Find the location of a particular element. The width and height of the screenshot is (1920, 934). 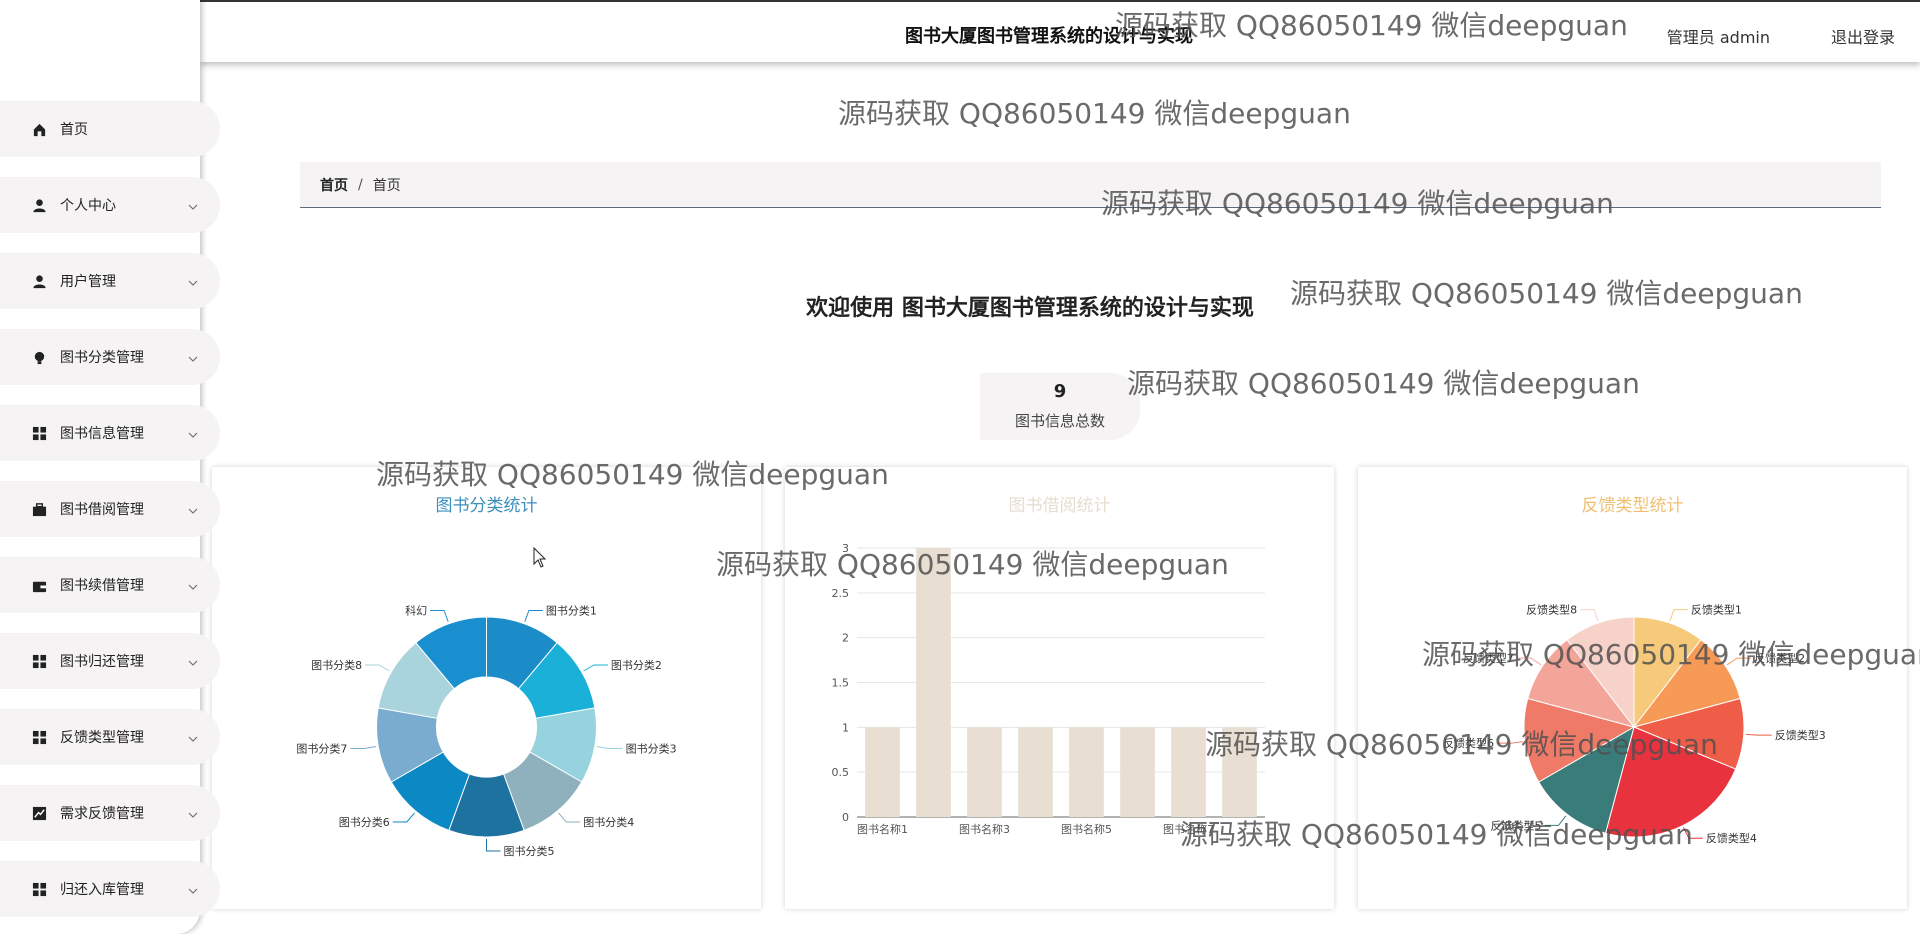

pie-label: 反馈类型4 is located at coordinates (1731, 838).